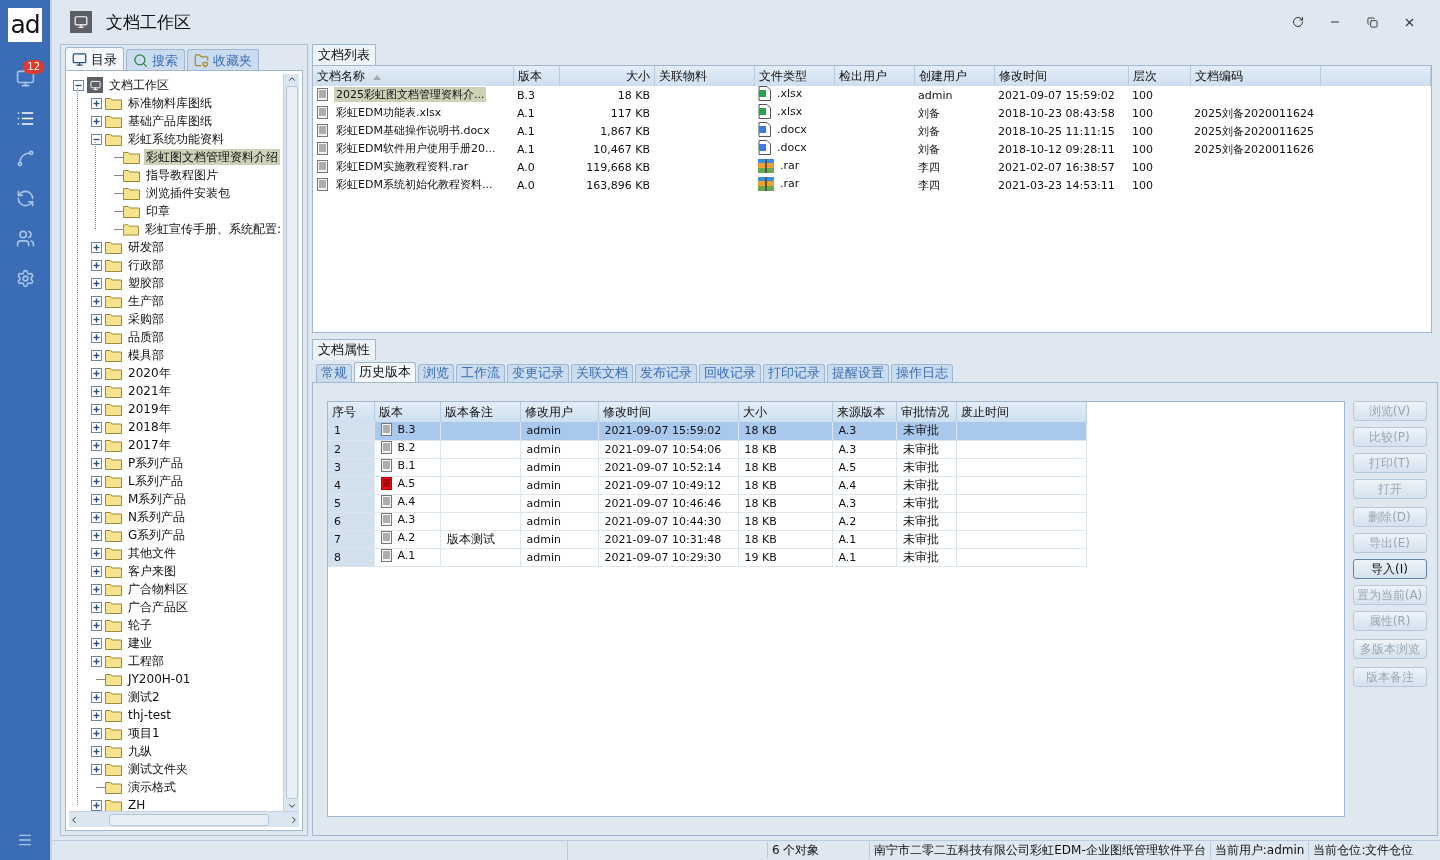 The image size is (1440, 860). Describe the element at coordinates (157, 535) in the screenshot. I see `tree-item: G系列产品` at that location.